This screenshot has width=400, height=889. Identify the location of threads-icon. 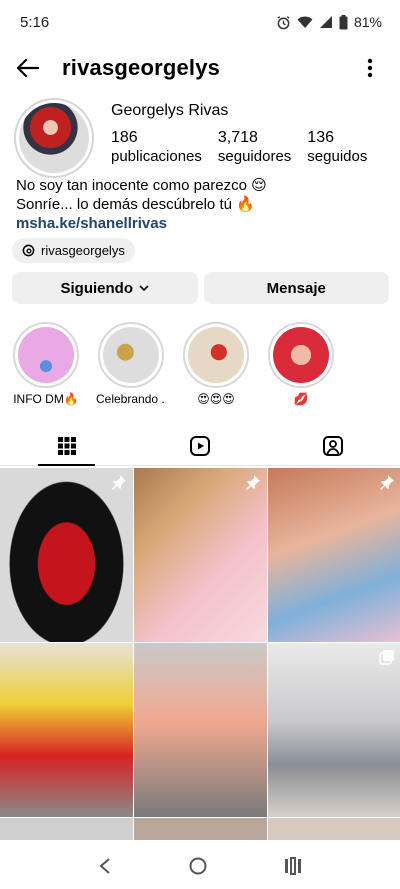
(28, 250).